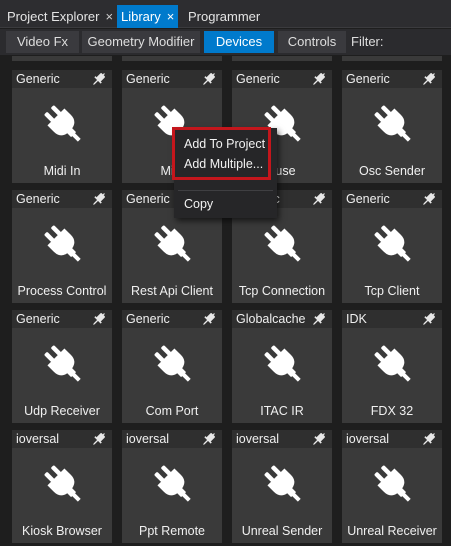  I want to click on tab-library: Library ×, so click(148, 16).